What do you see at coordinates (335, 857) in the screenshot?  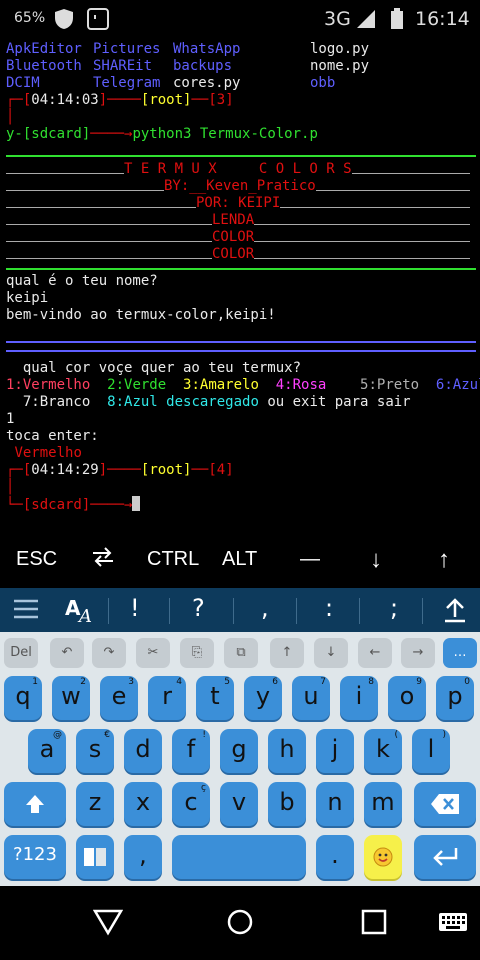 I see `period-key: .` at bounding box center [335, 857].